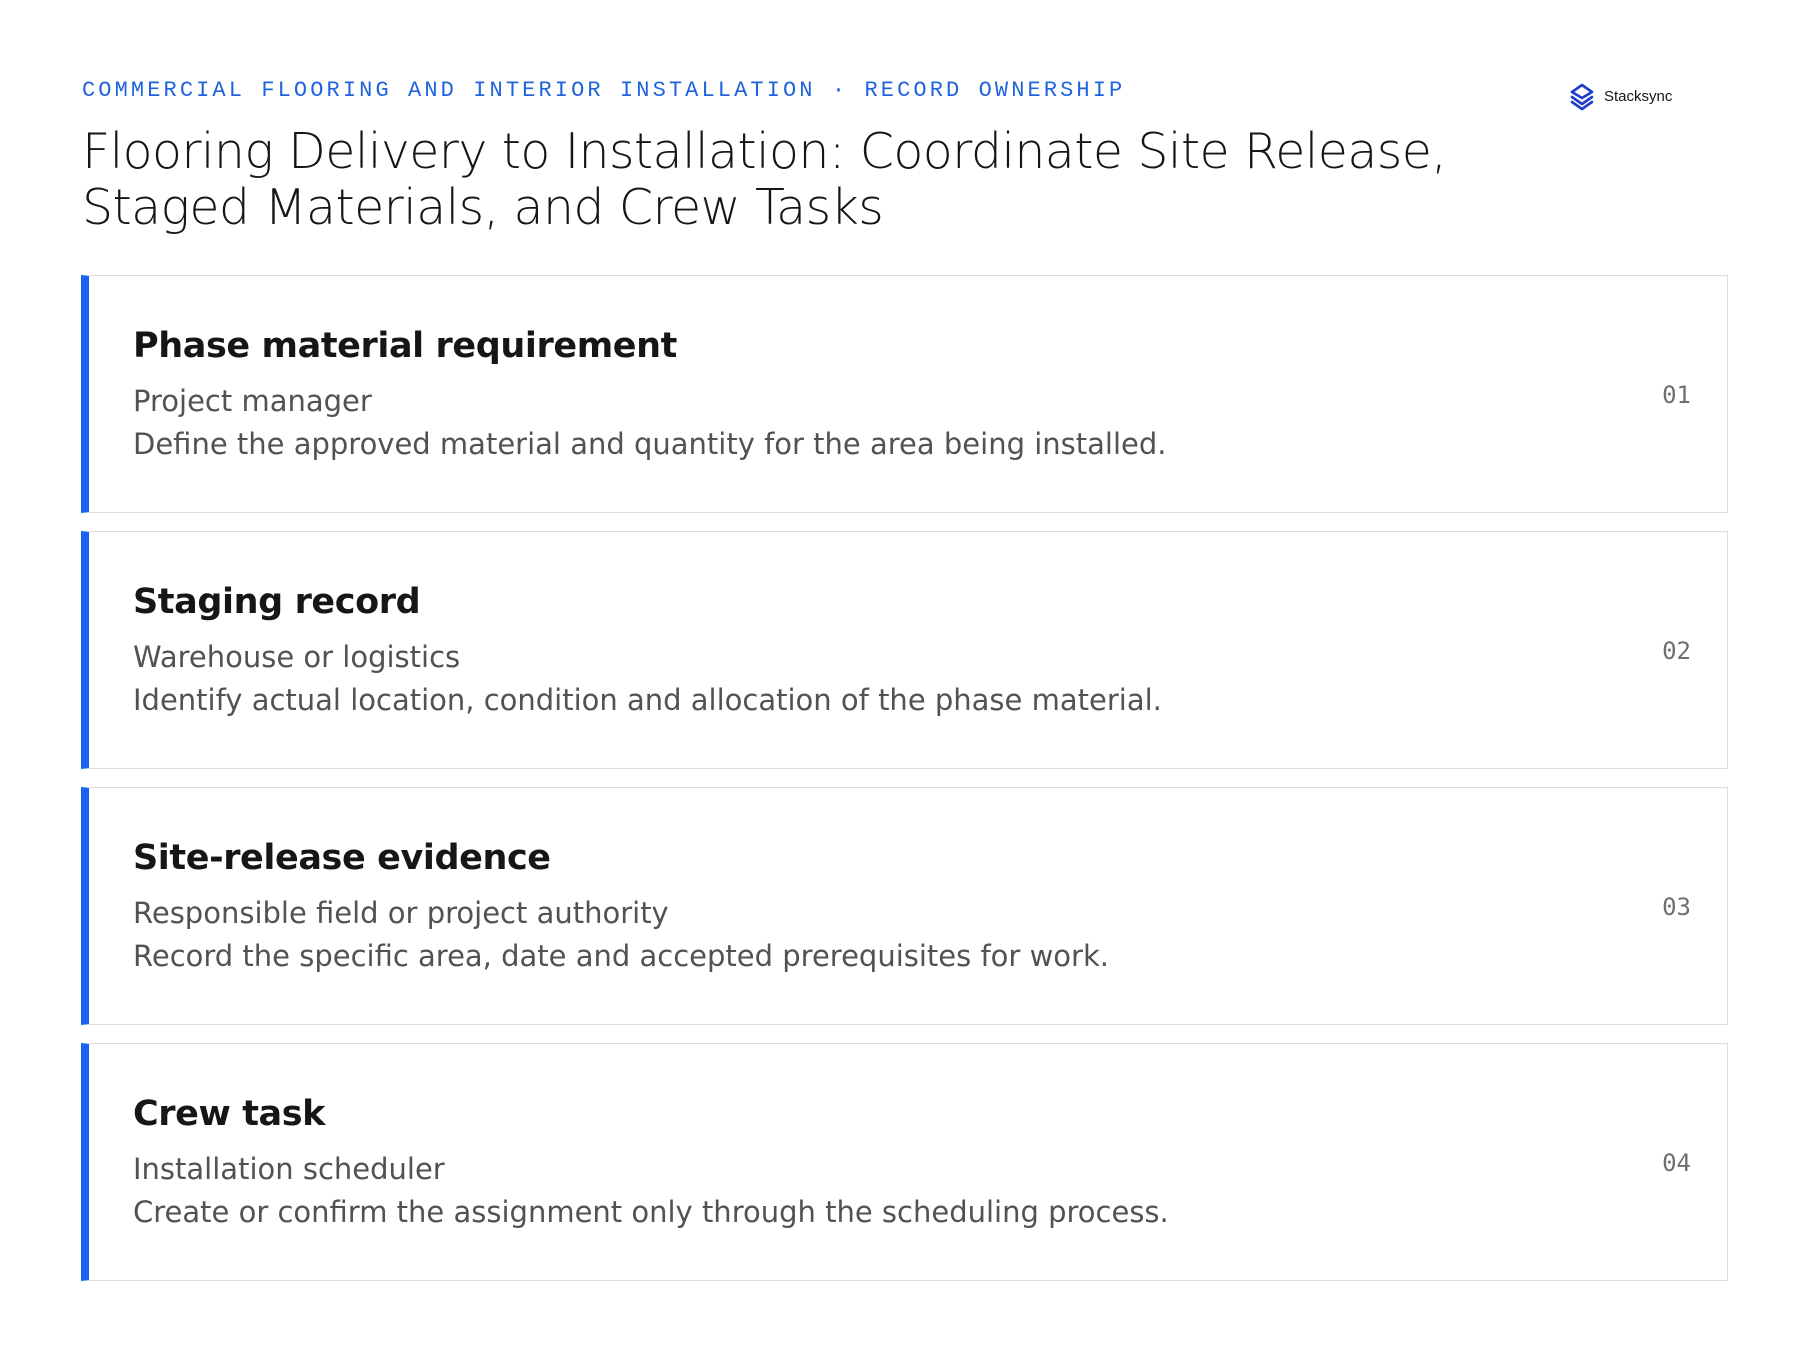  I want to click on card-number: 01, so click(1676, 395).